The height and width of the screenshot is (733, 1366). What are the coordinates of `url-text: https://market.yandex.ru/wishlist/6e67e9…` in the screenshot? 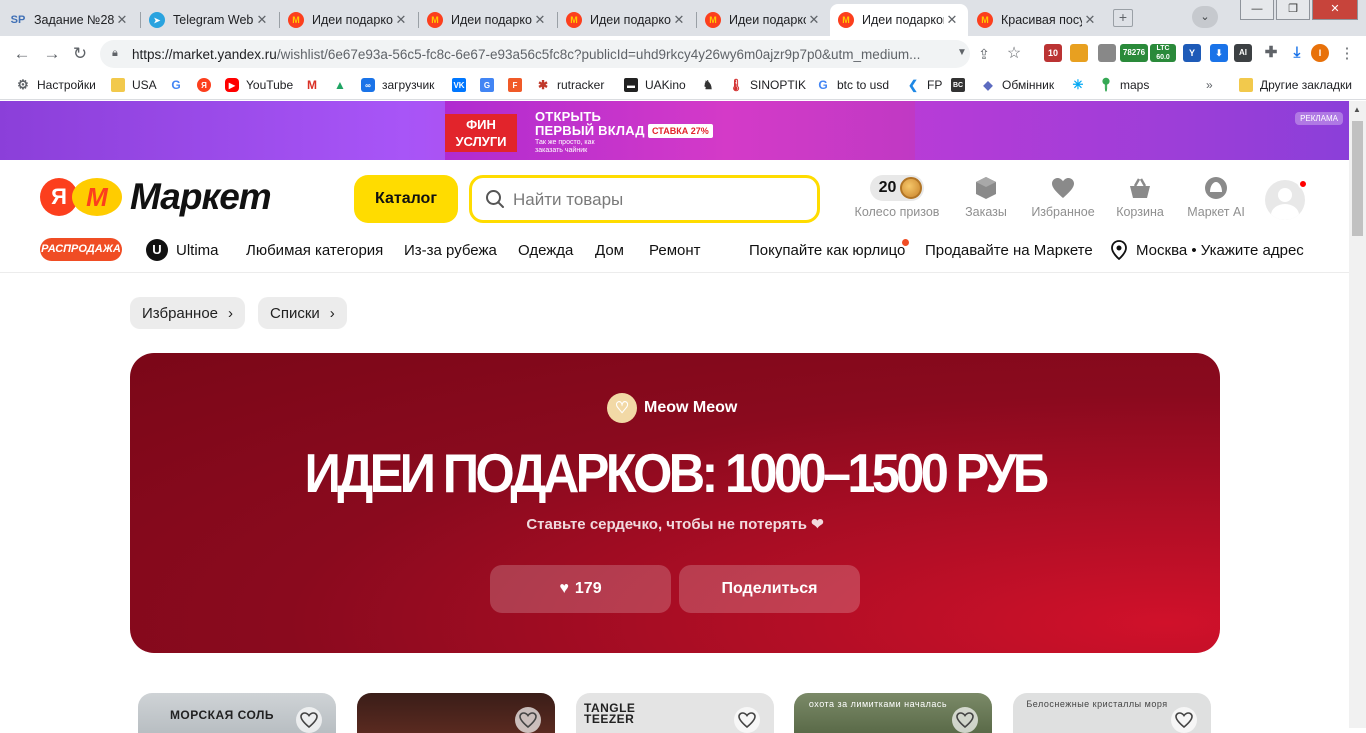 It's located at (544, 54).